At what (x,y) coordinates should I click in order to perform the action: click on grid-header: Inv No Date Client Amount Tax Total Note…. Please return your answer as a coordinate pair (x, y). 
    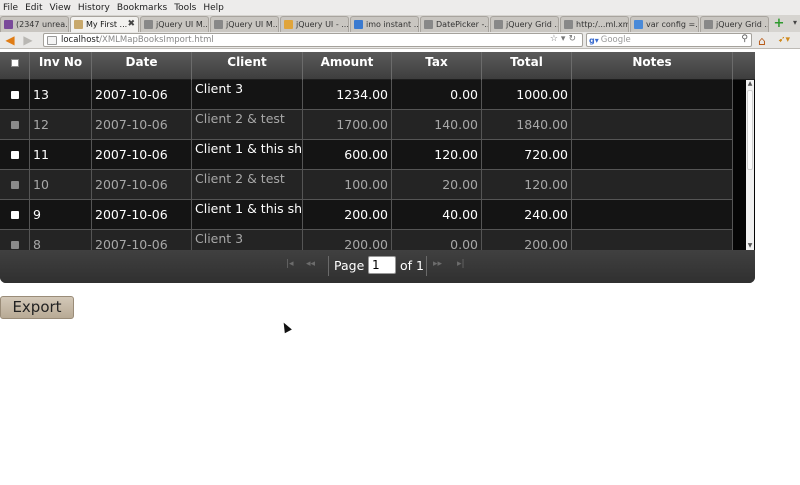
    Looking at the image, I should click on (377, 66).